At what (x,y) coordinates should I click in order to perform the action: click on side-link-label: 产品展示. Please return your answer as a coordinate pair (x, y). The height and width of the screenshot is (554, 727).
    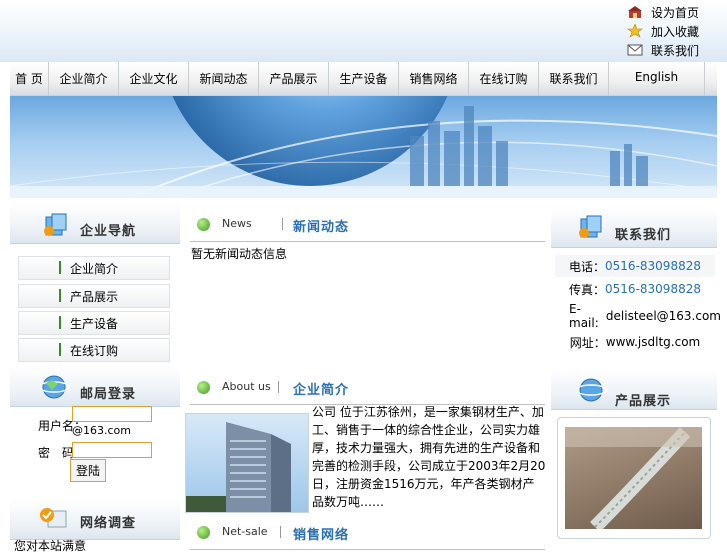
    Looking at the image, I should click on (93, 296).